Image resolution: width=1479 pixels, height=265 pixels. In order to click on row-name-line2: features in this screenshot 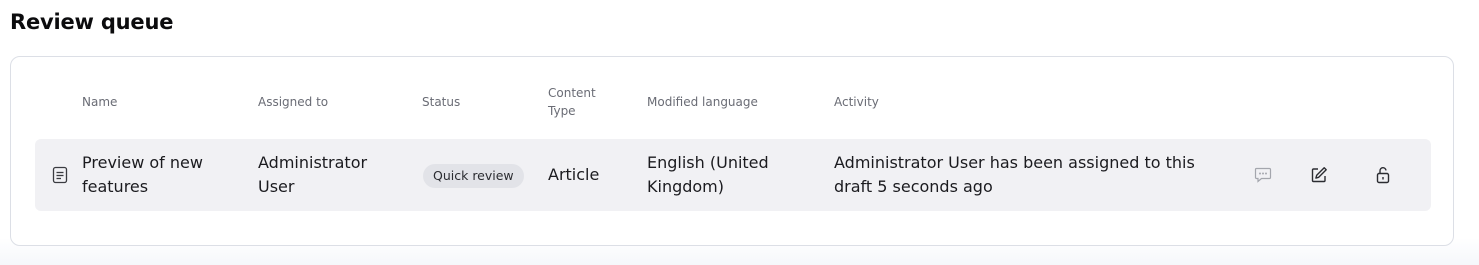, I will do `click(115, 186)`.